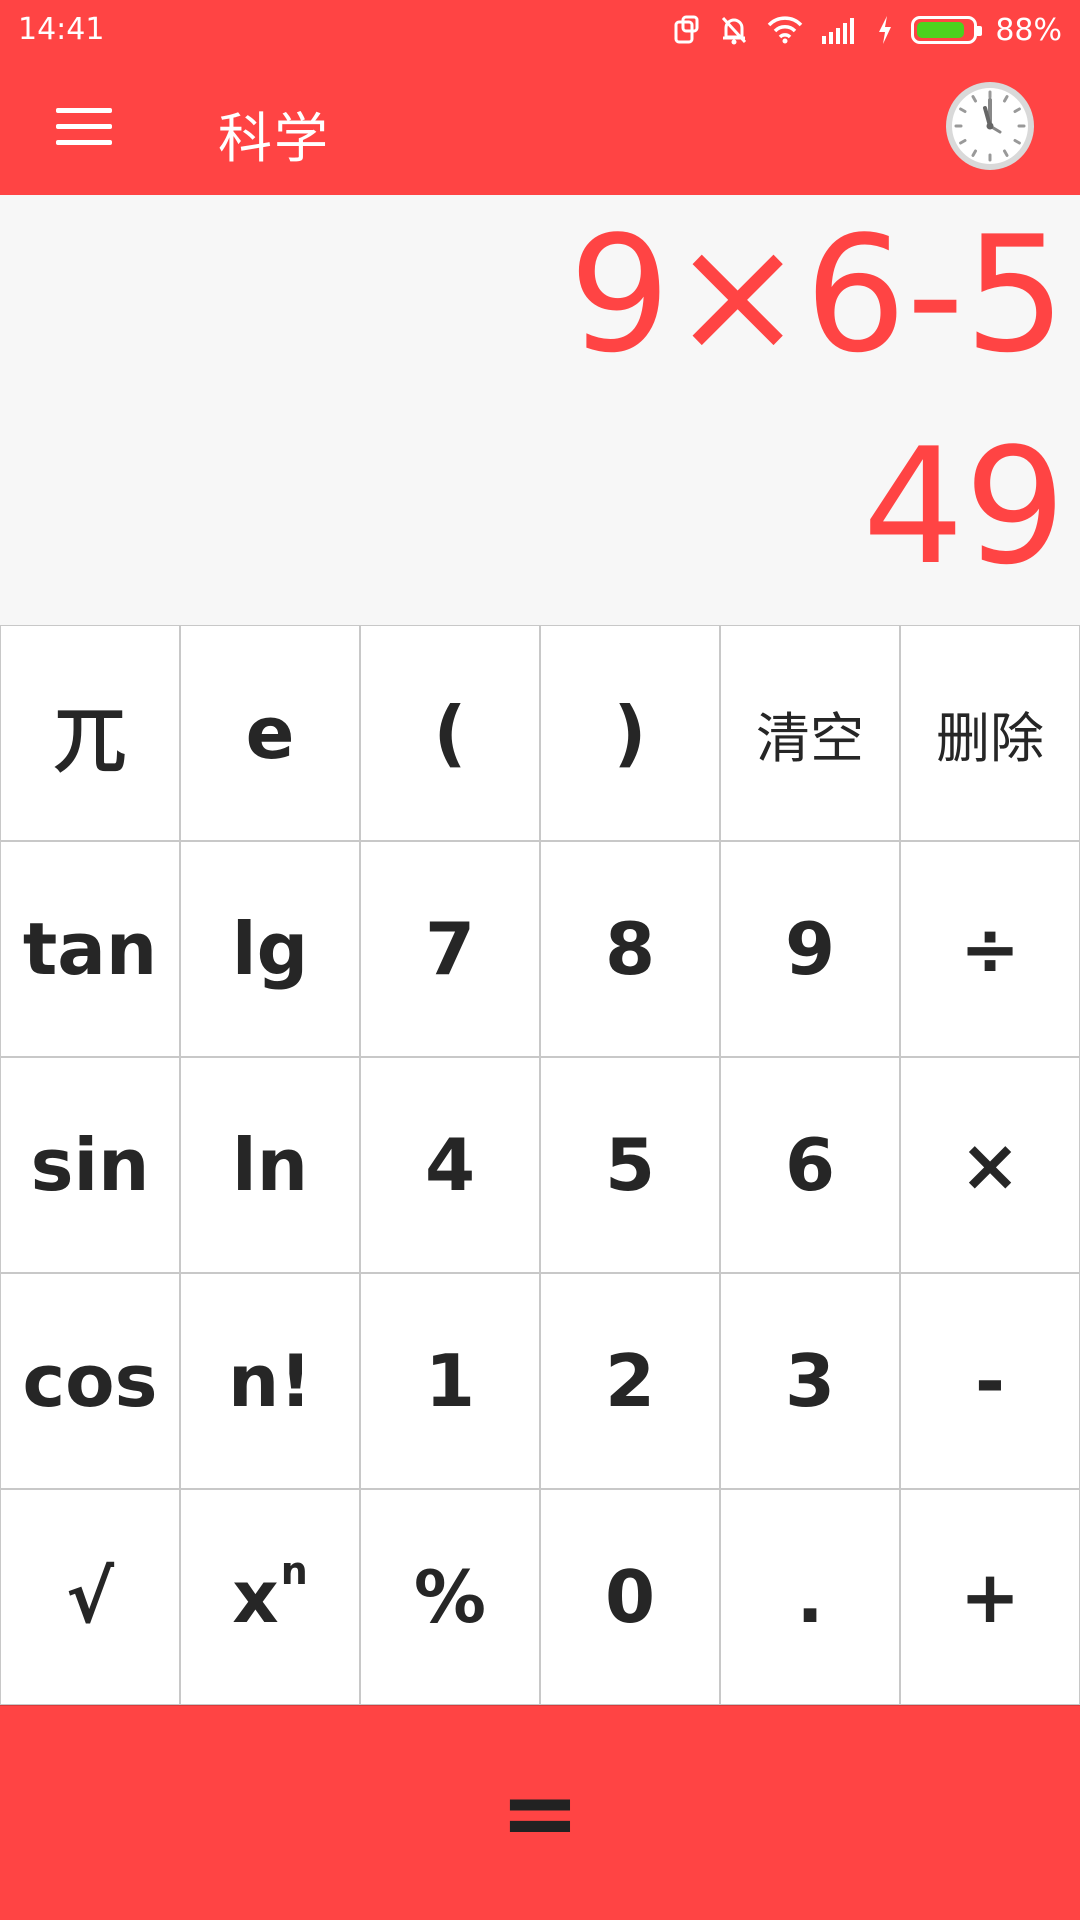 The height and width of the screenshot is (1920, 1080). I want to click on key-delete: 删除, so click(990, 733).